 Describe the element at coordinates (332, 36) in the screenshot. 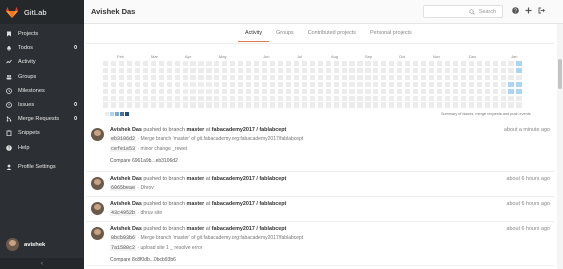

I see `tab-contributed-projects: Contributed projects` at that location.